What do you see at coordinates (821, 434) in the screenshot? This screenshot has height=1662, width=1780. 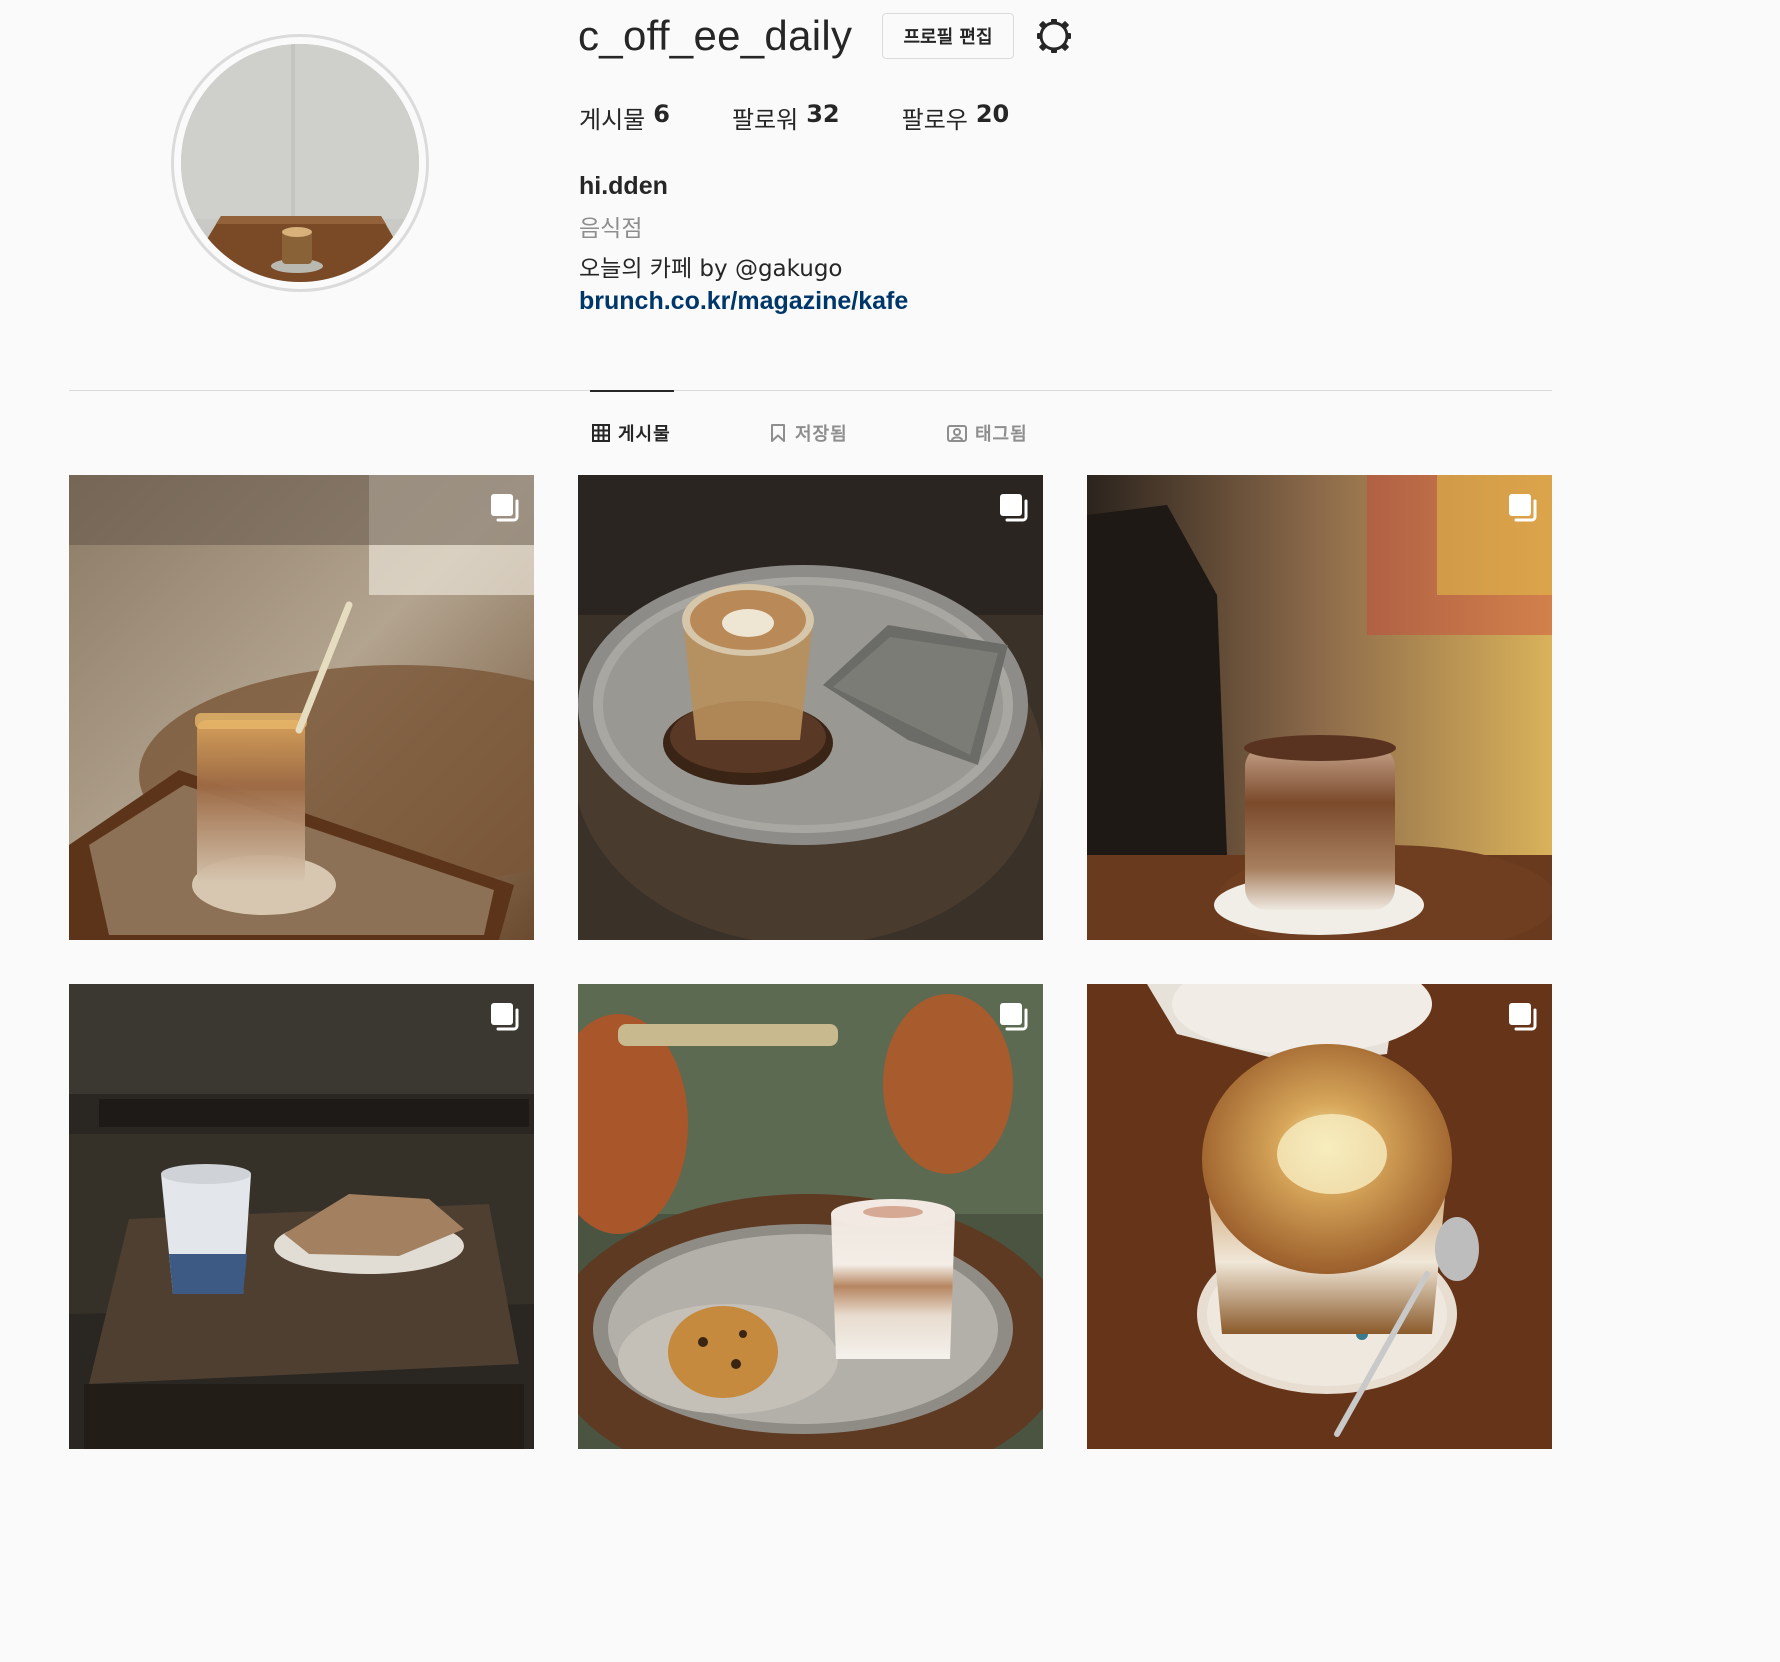 I see `tab-label: 저장됨` at bounding box center [821, 434].